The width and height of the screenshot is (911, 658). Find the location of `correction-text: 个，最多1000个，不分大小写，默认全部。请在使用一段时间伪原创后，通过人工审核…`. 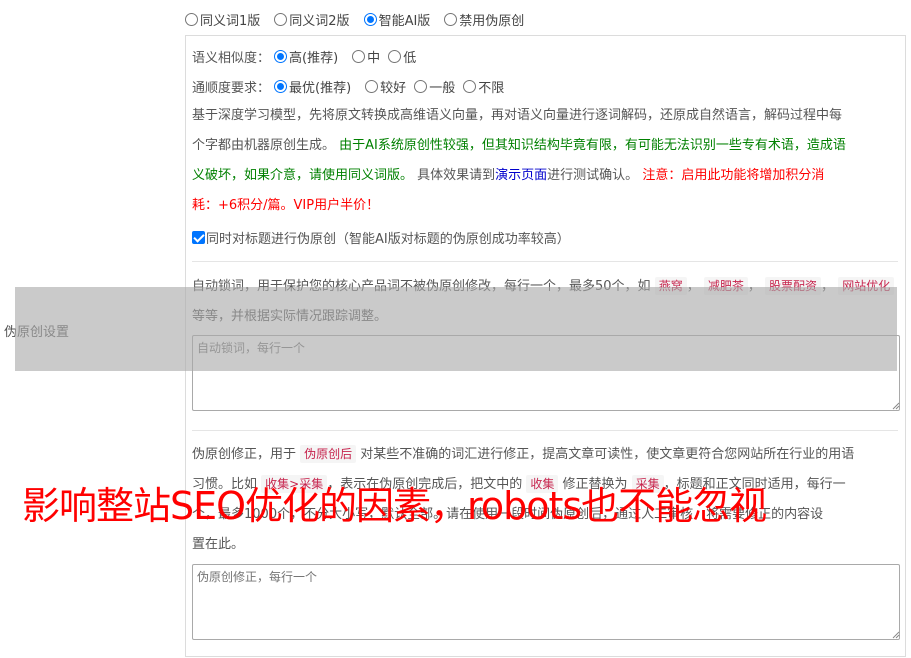

correction-text: 个，最多1000个，不分大小写，默认全部。请在使用一段时间伪原创后，通过人工审核… is located at coordinates (508, 514).